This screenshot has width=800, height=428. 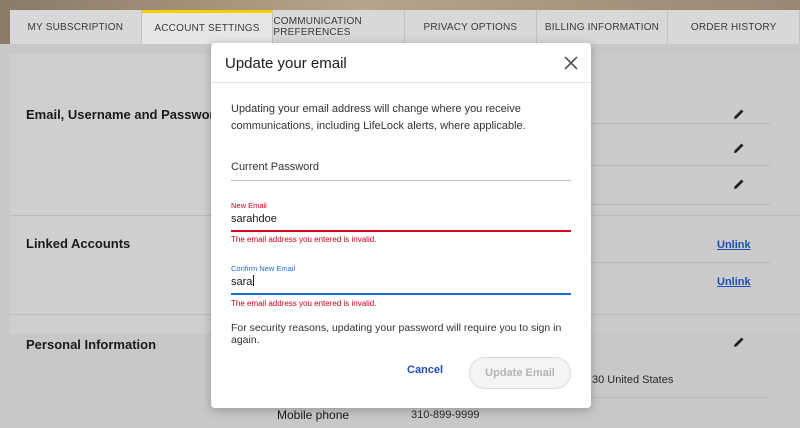 What do you see at coordinates (286, 63) in the screenshot?
I see `modal-title: Update your email` at bounding box center [286, 63].